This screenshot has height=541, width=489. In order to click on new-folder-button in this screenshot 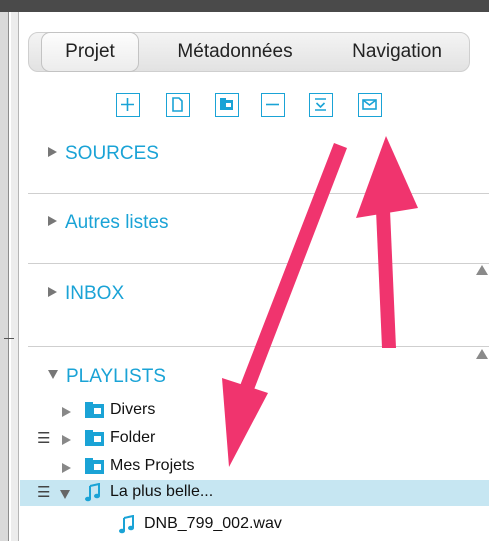, I will do `click(227, 105)`.